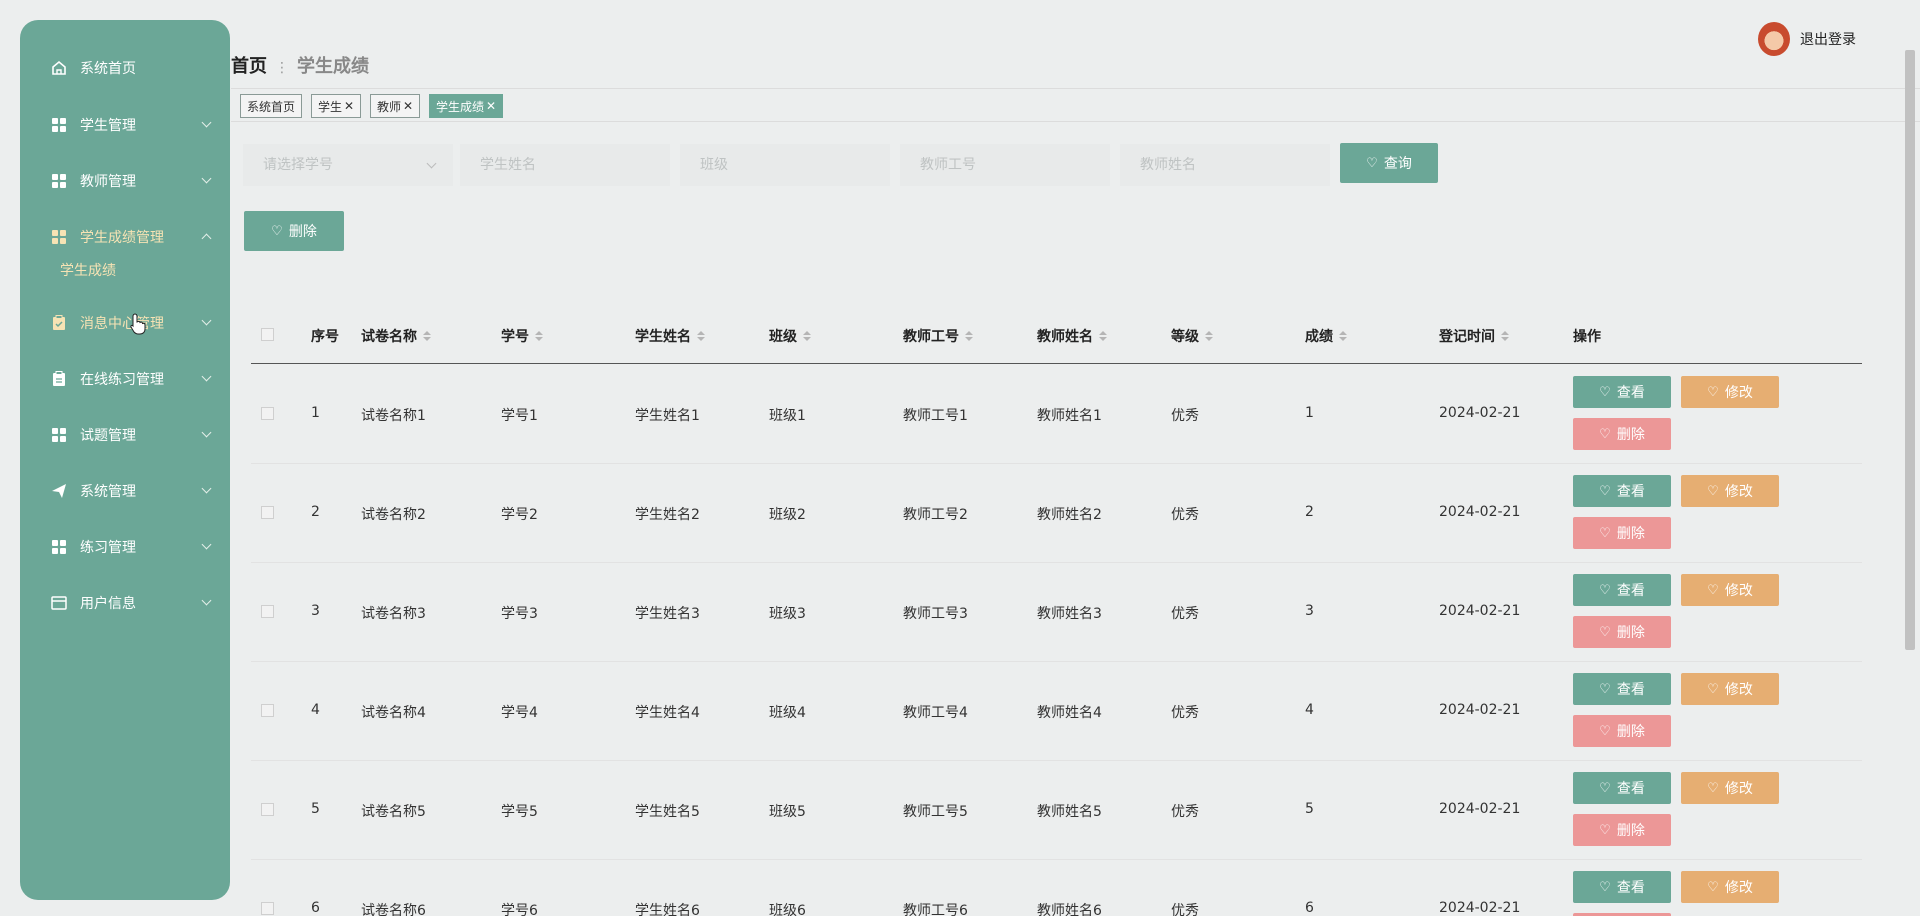 The image size is (1920, 916). I want to click on select-all-checkbox, so click(267, 334).